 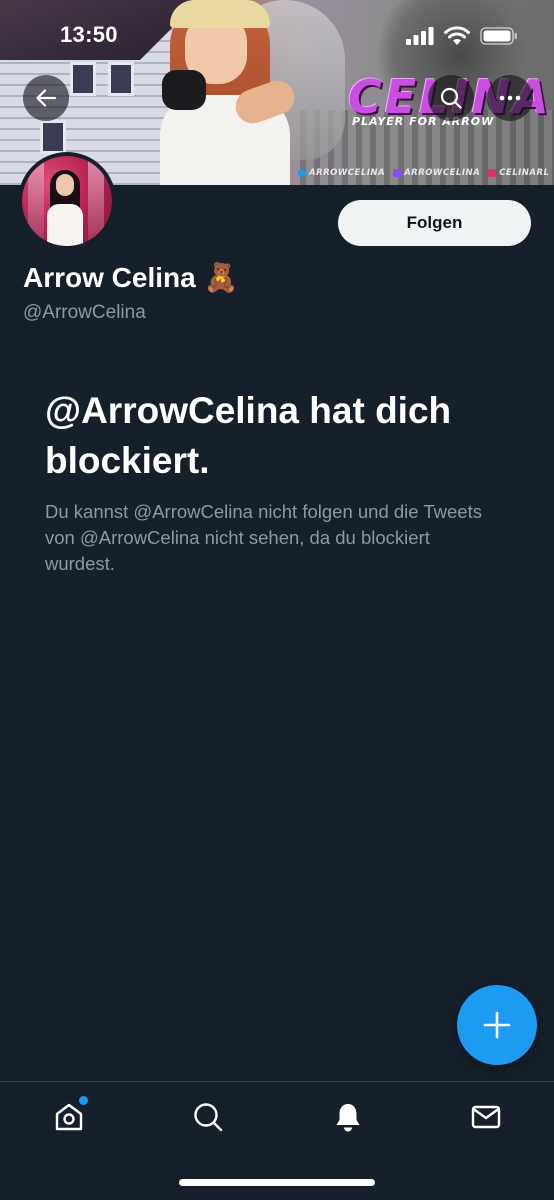 What do you see at coordinates (89, 34) in the screenshot?
I see `status-time: 13:50` at bounding box center [89, 34].